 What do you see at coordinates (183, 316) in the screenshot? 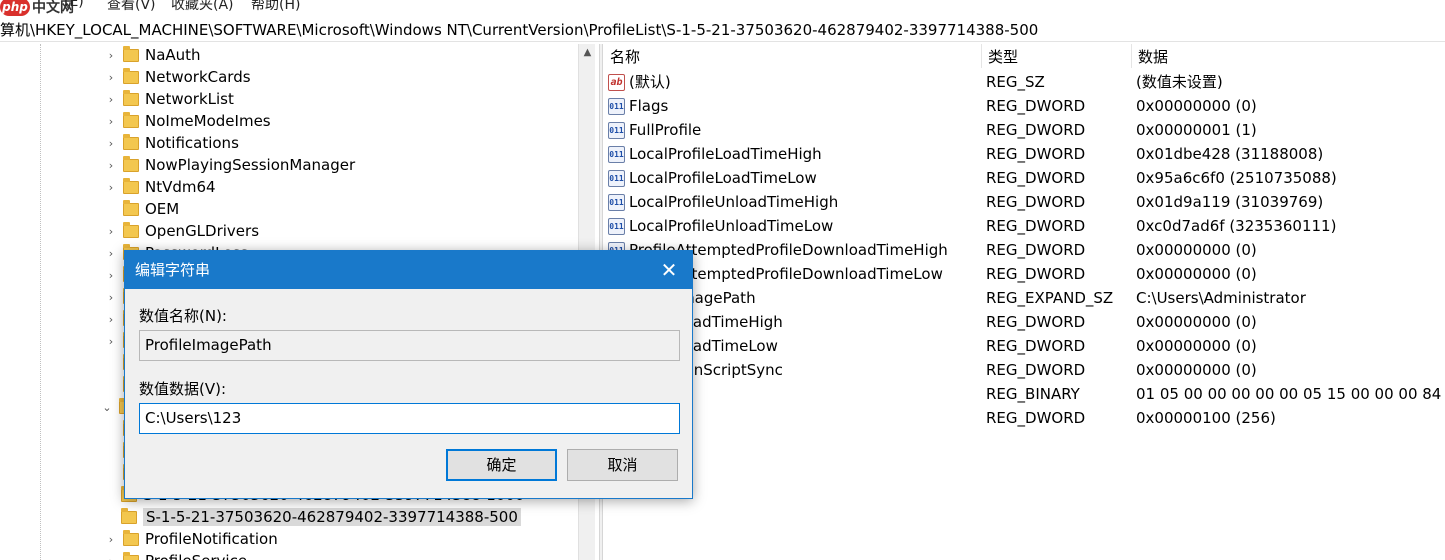
I see `value-name-label: 数值名称(N):` at bounding box center [183, 316].